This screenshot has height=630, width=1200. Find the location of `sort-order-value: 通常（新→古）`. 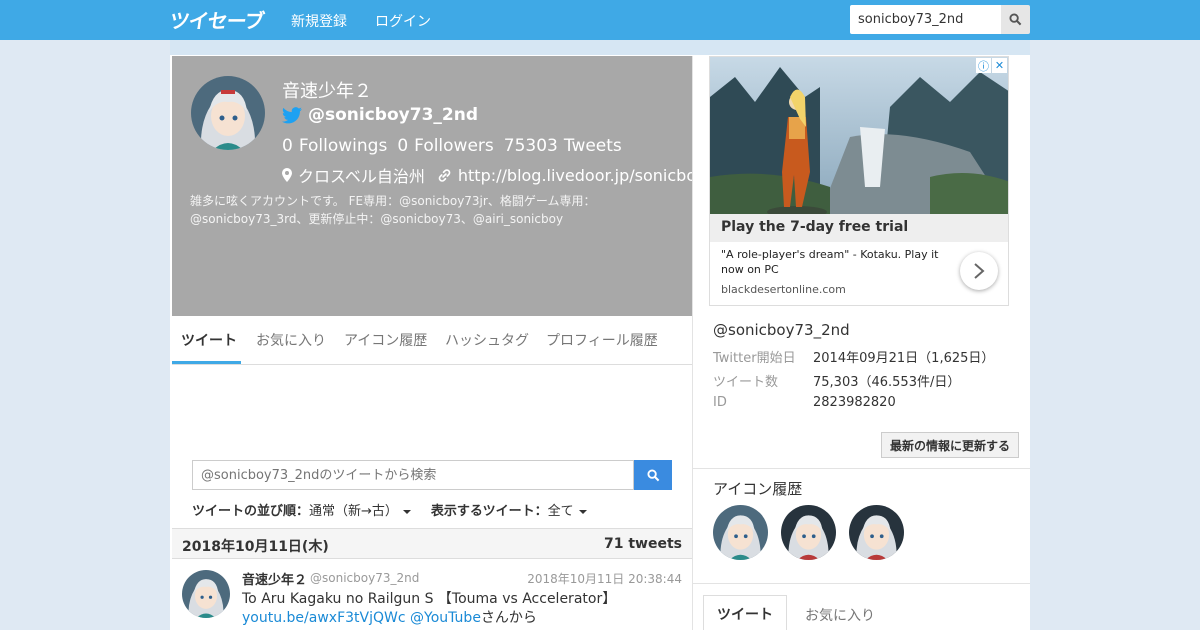

sort-order-value: 通常（新→古） is located at coordinates (353, 511).